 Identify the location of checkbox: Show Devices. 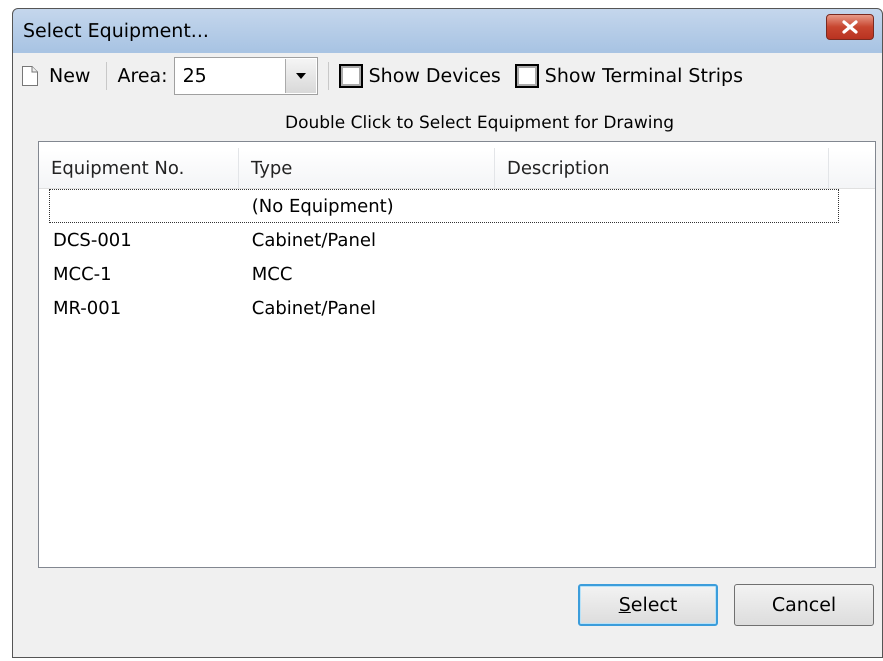
(419, 76).